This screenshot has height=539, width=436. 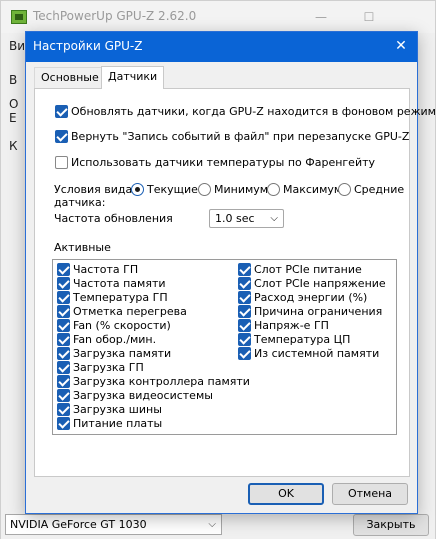 I want to click on view-condition-label-2: датчика:, so click(x=80, y=202).